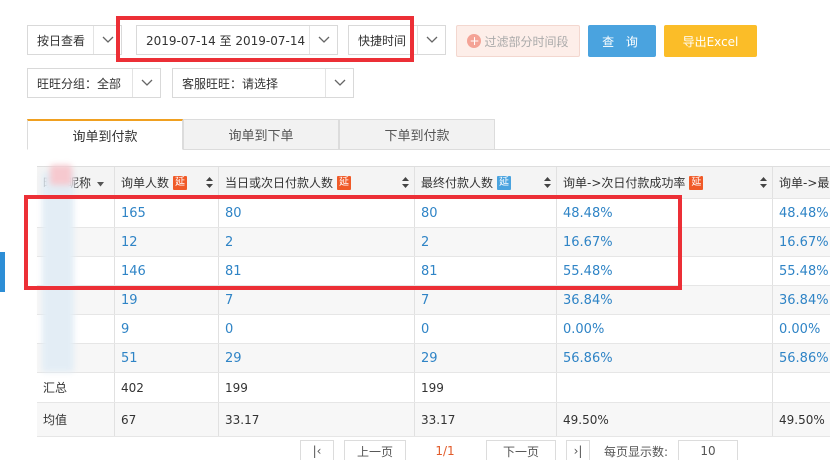 Image resolution: width=830 pixels, height=460 pixels. What do you see at coordinates (521, 450) in the screenshot?
I see `next-page-button: 下一页` at bounding box center [521, 450].